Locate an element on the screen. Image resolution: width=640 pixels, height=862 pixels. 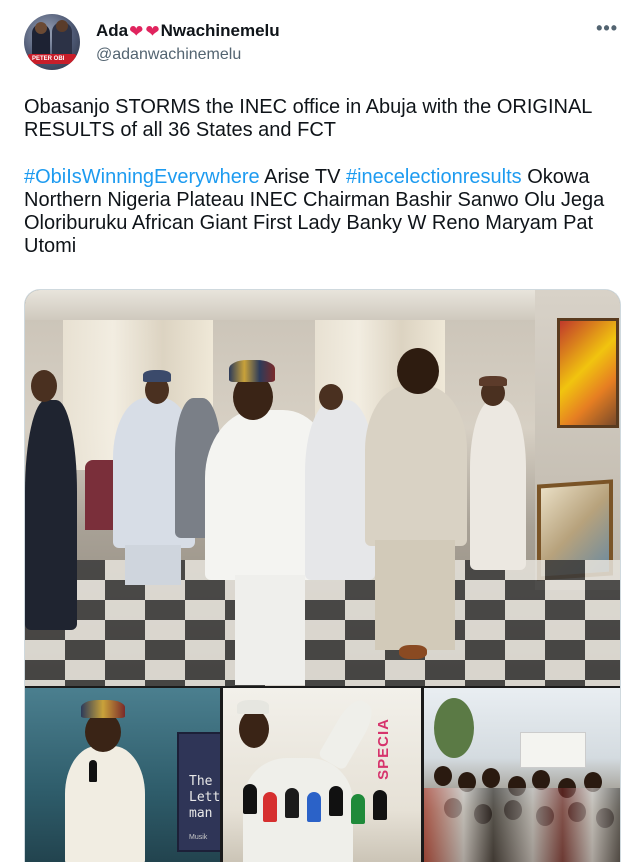
photo-crowd-bodies is located at coordinates (522, 825).